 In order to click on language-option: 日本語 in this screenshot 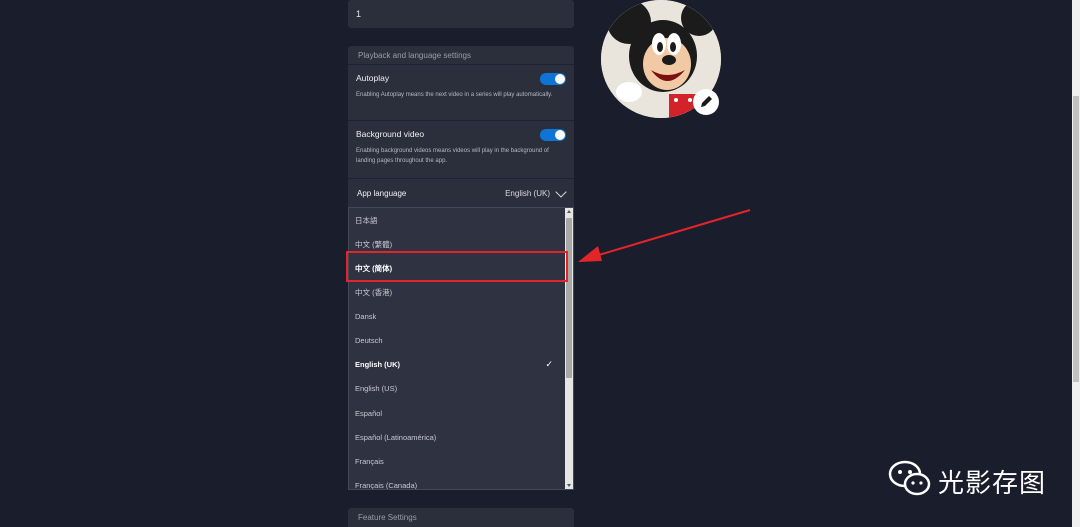, I will do `click(366, 220)`.